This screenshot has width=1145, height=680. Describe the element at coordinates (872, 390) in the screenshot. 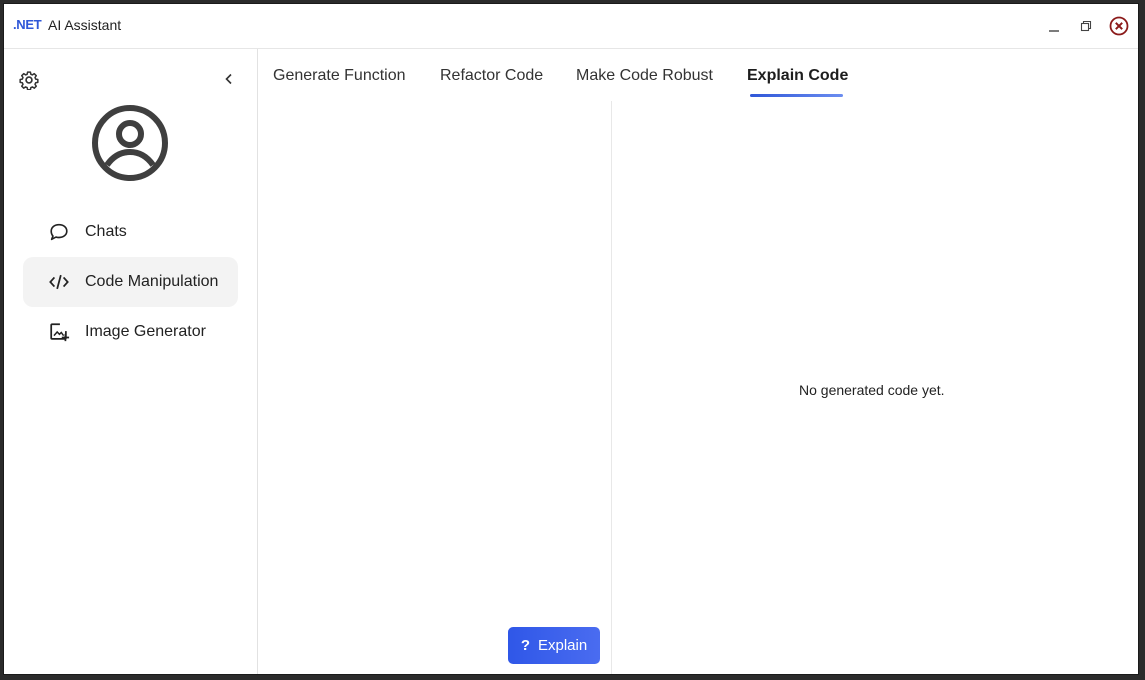

I see `output-placeholder: No generated code yet.` at that location.